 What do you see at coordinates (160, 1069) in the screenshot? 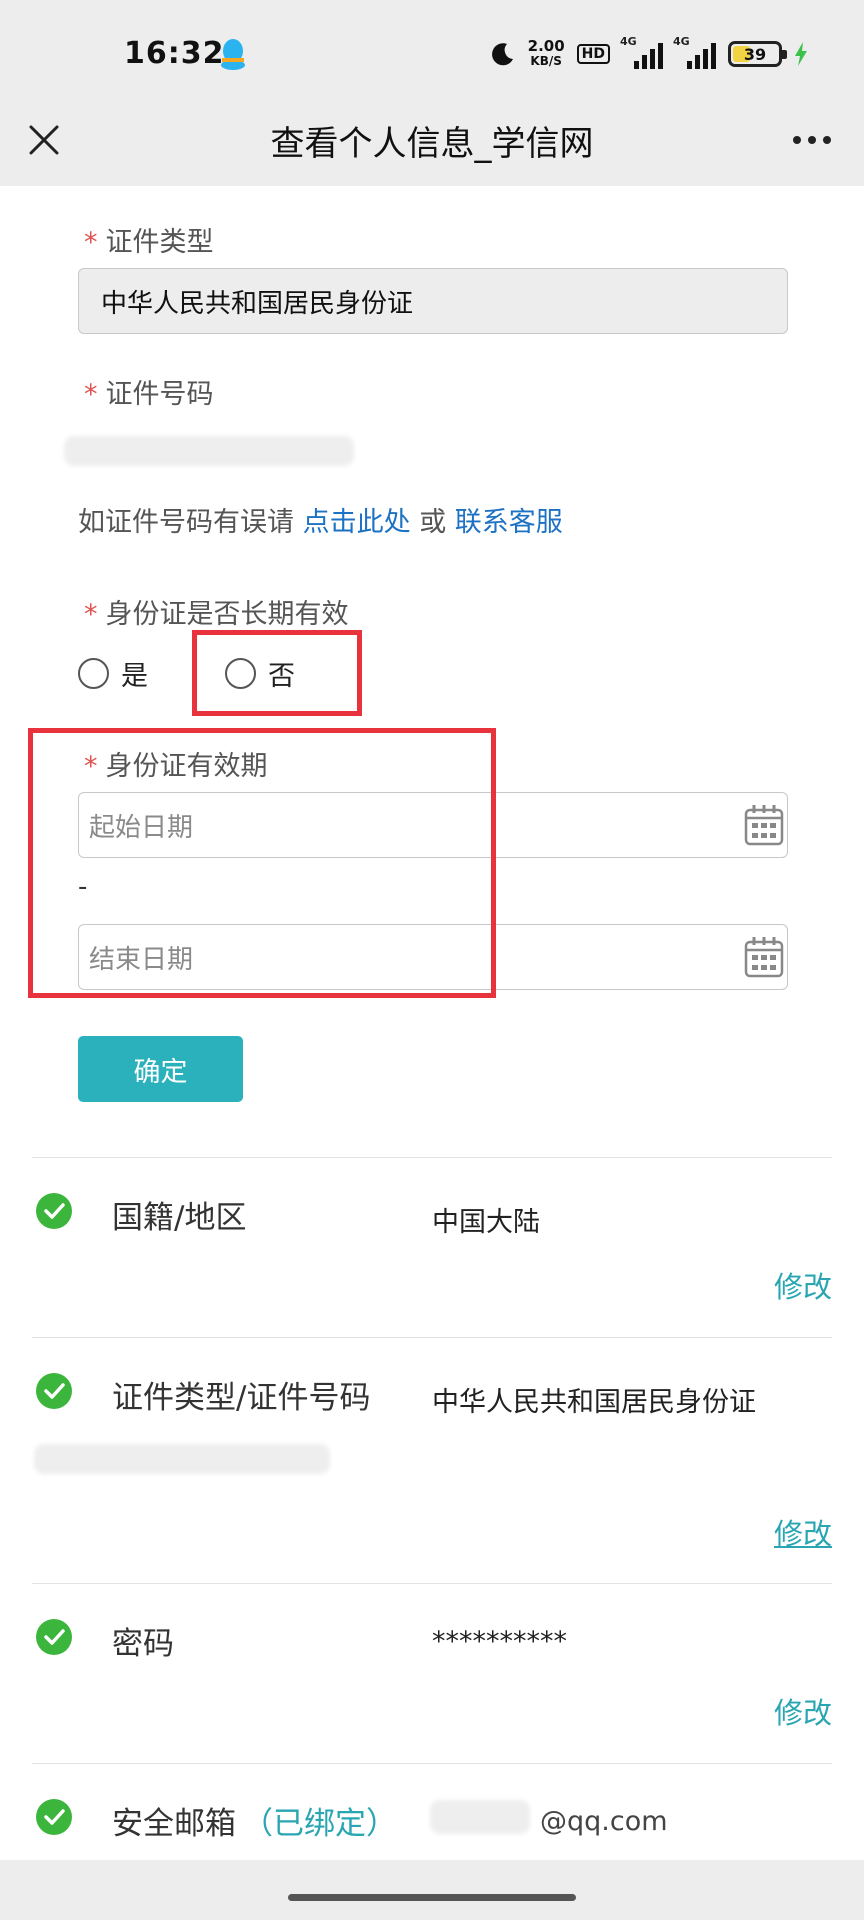
I see `confirm-button: 确定` at bounding box center [160, 1069].